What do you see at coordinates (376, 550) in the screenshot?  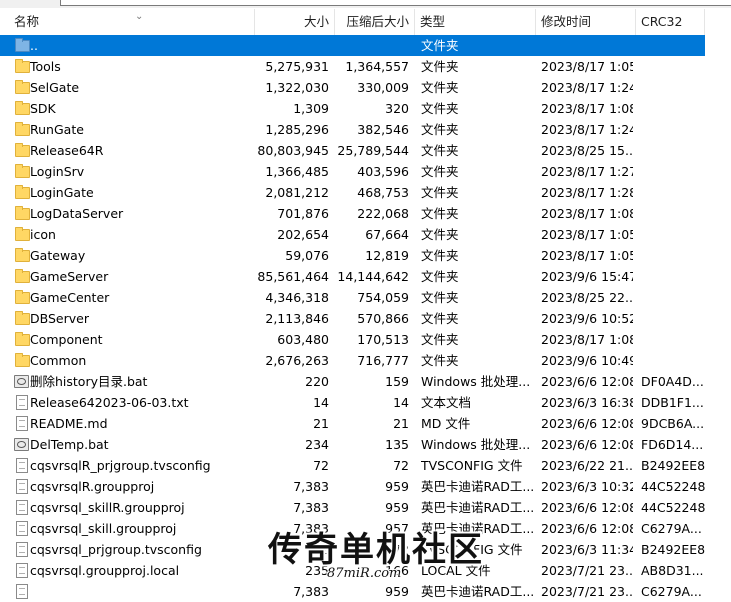 I see `watermark-text: 传奇单机社区` at bounding box center [376, 550].